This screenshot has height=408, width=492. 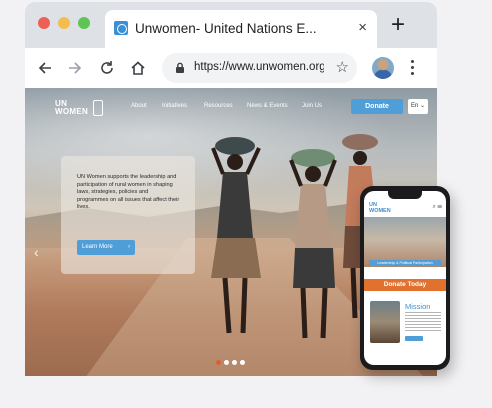 I want to click on profile-avatar, so click(x=383, y=68).